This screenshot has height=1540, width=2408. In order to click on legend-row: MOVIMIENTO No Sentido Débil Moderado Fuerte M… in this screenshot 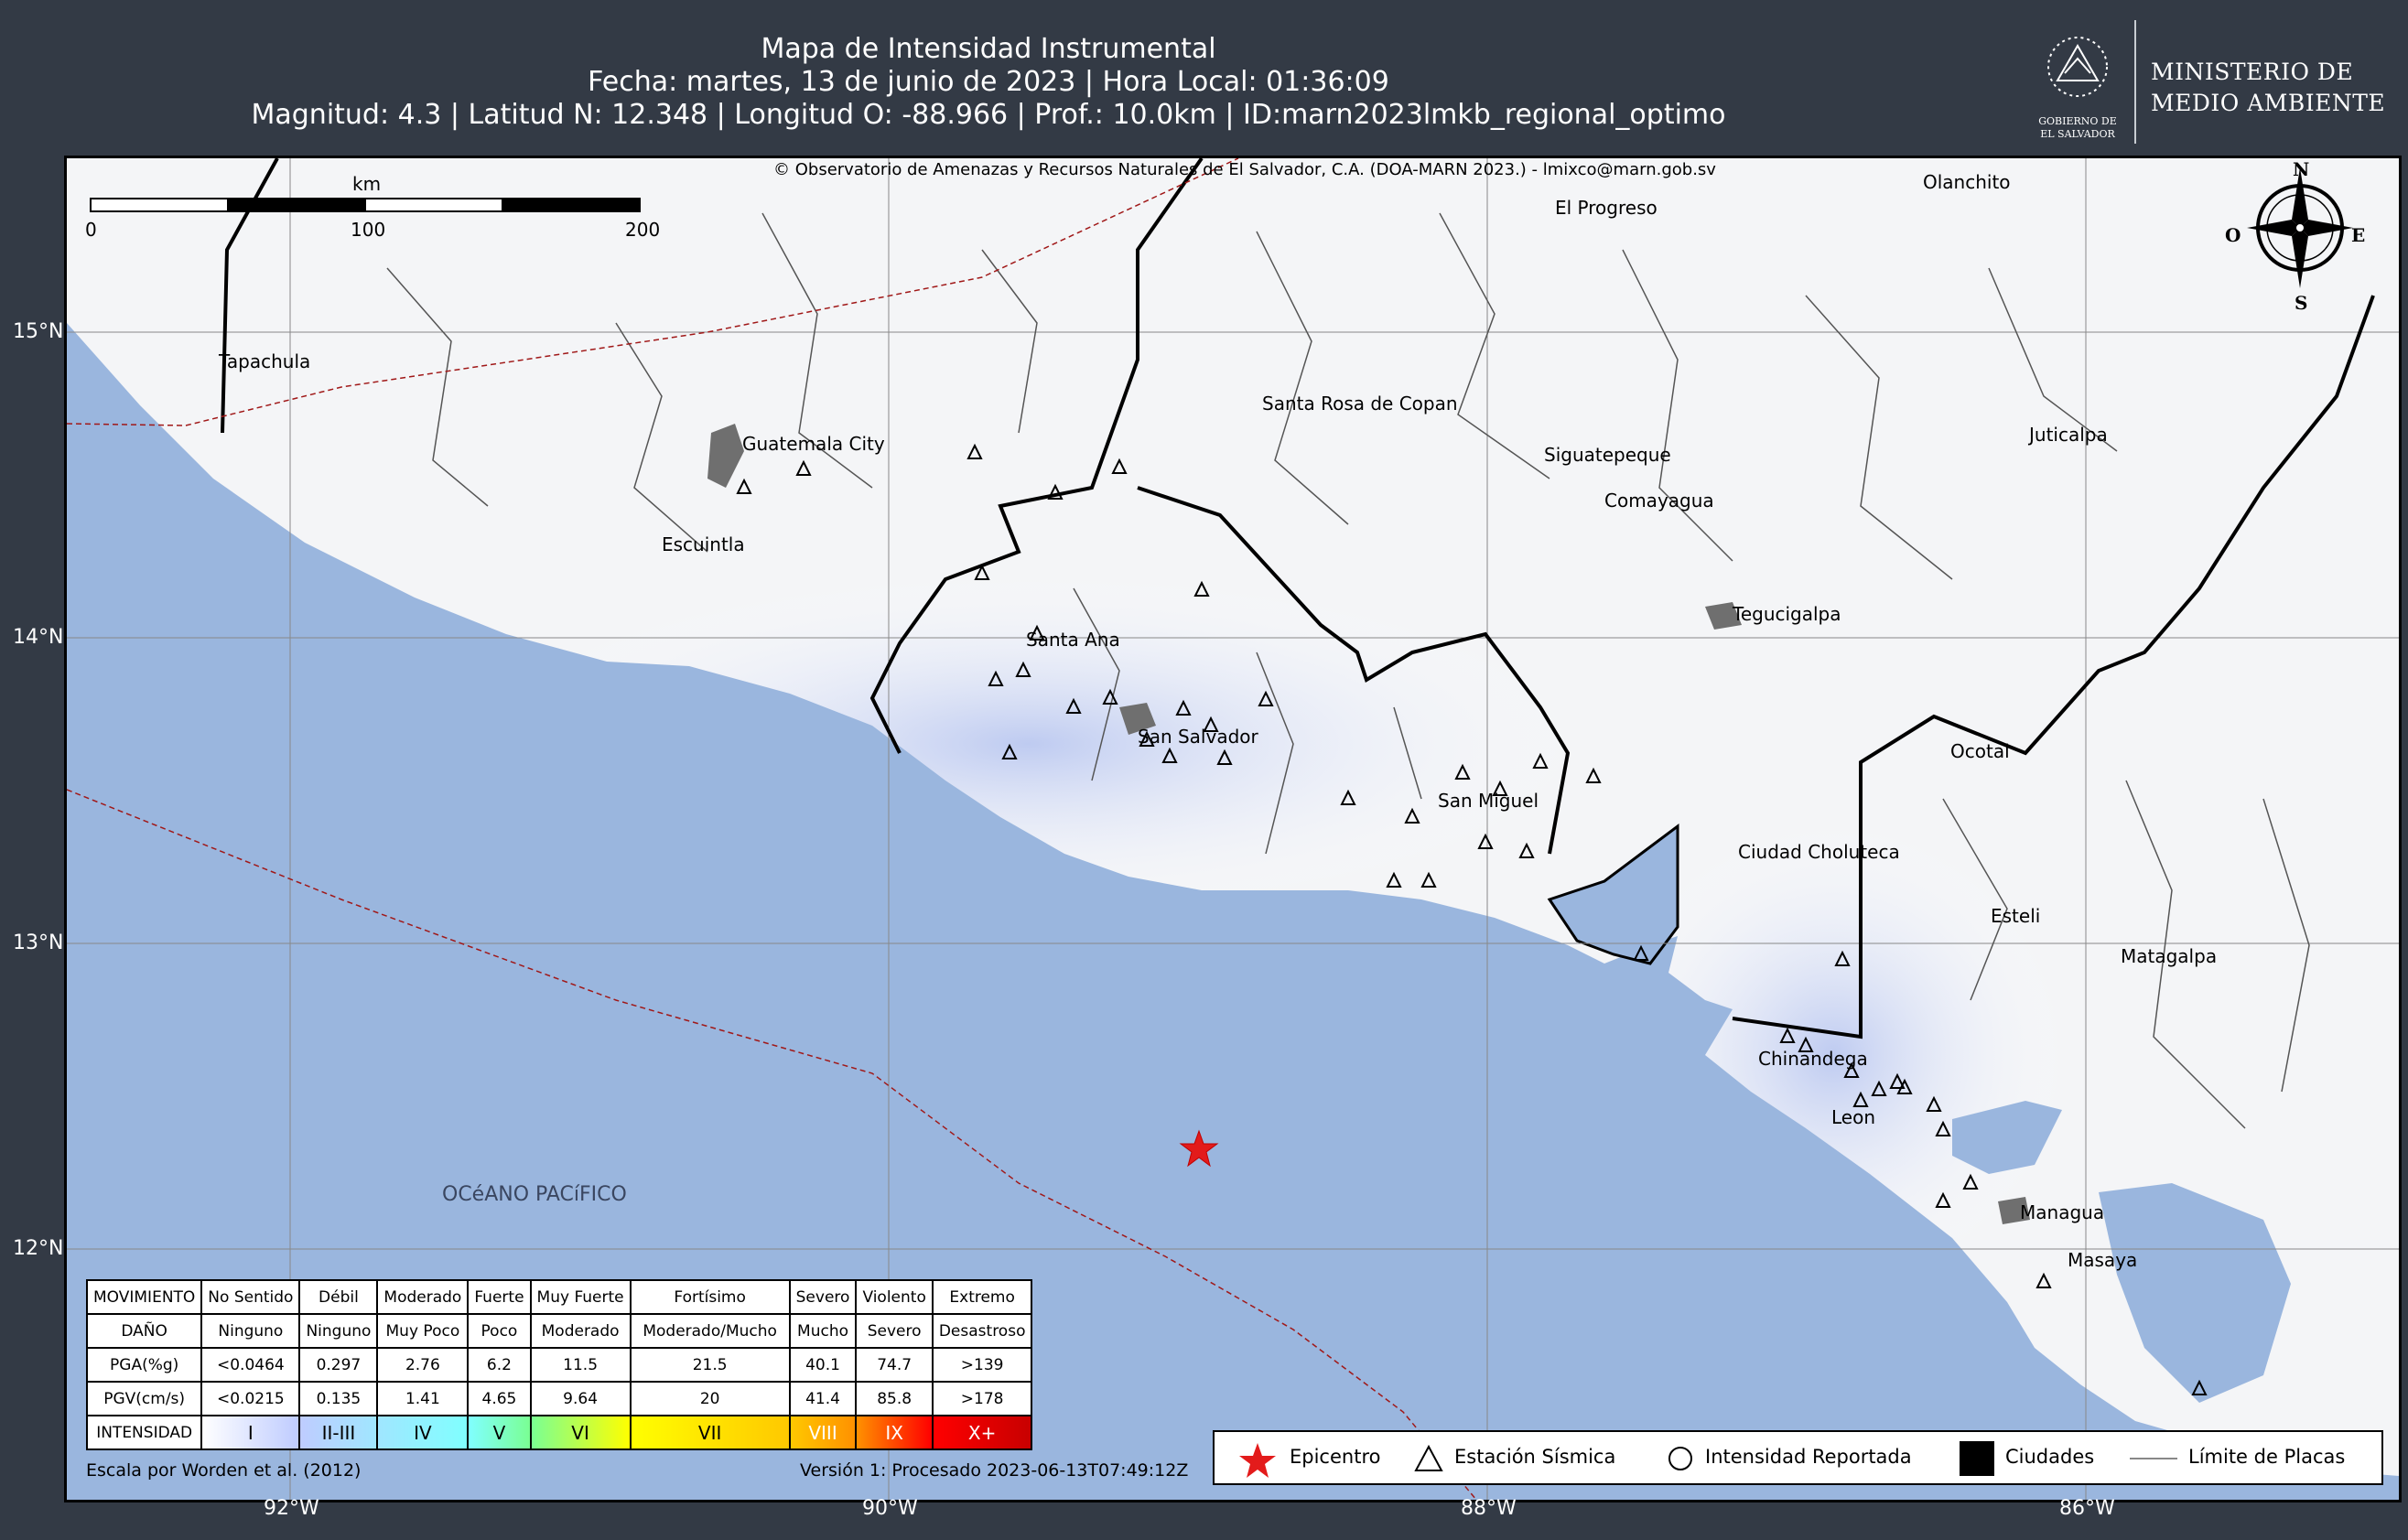, I will do `click(559, 1297)`.